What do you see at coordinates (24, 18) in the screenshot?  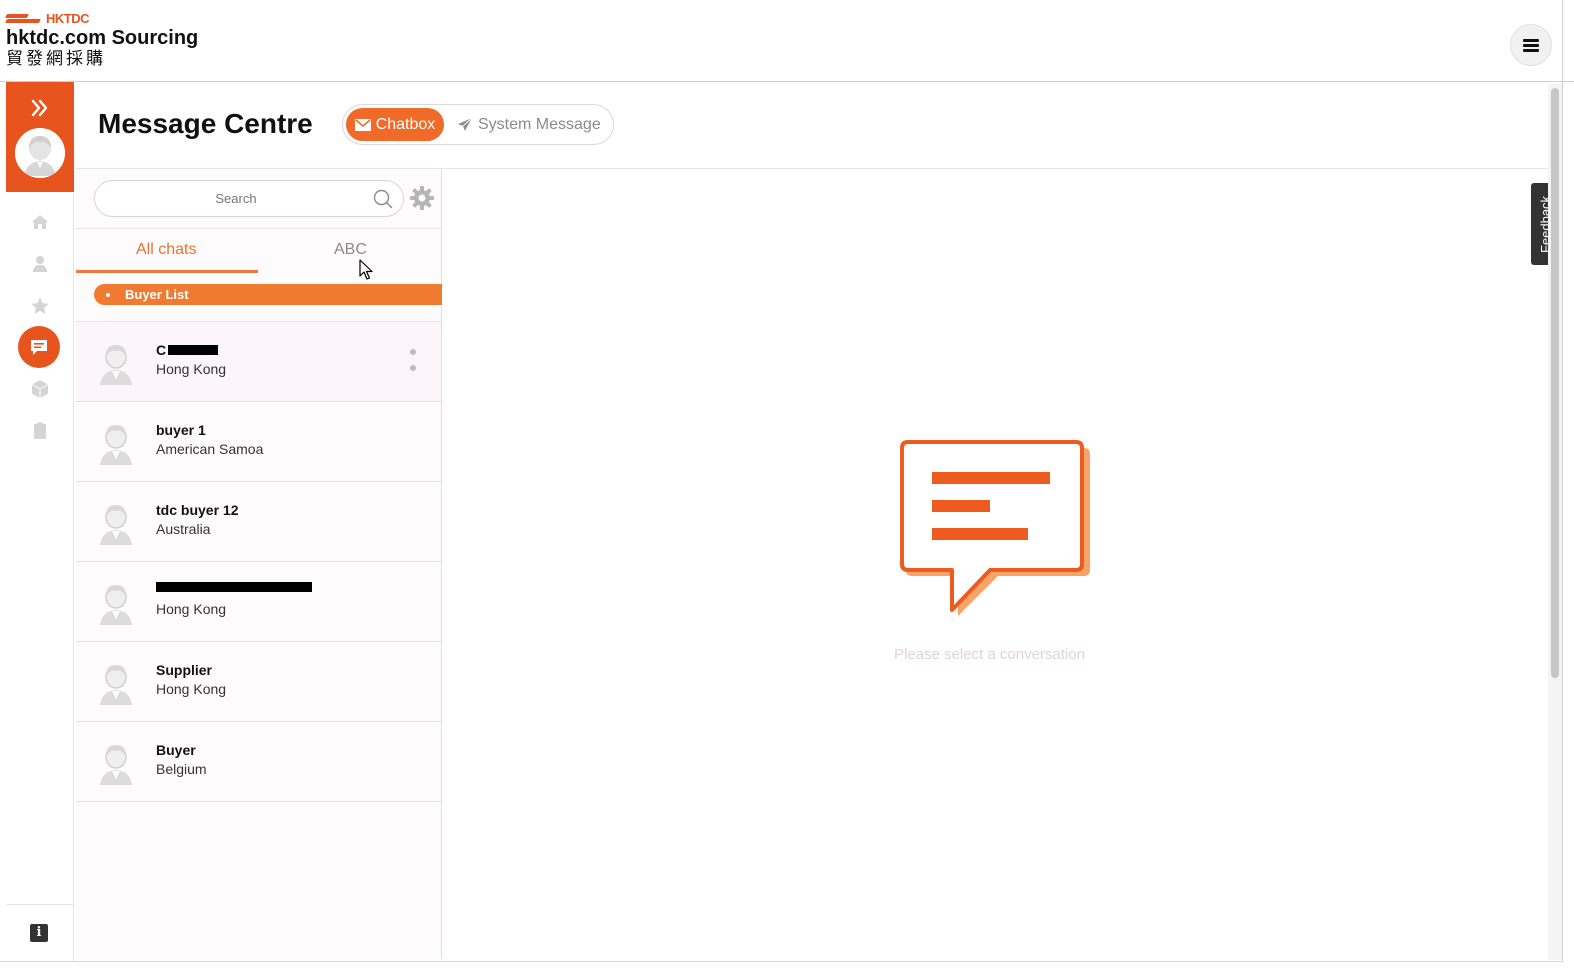 I see `hktdc-logo-mark-icon` at bounding box center [24, 18].